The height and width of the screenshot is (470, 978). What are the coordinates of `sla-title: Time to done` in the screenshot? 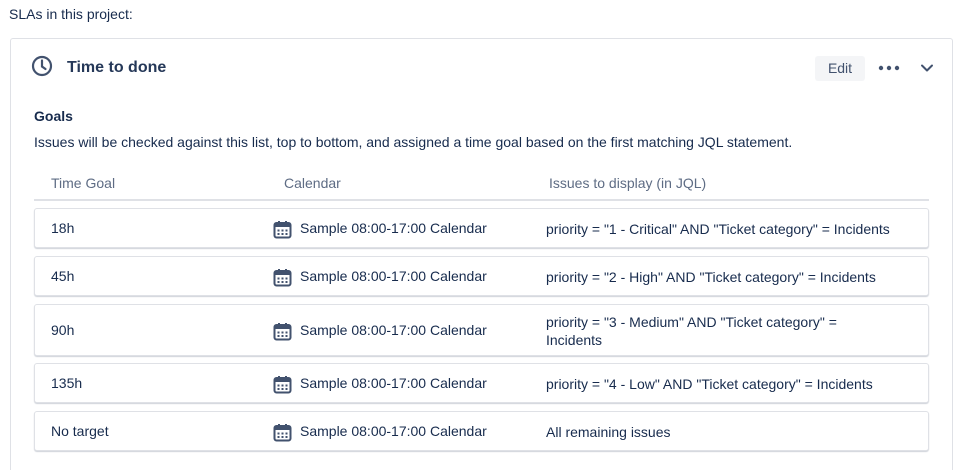 It's located at (117, 67).